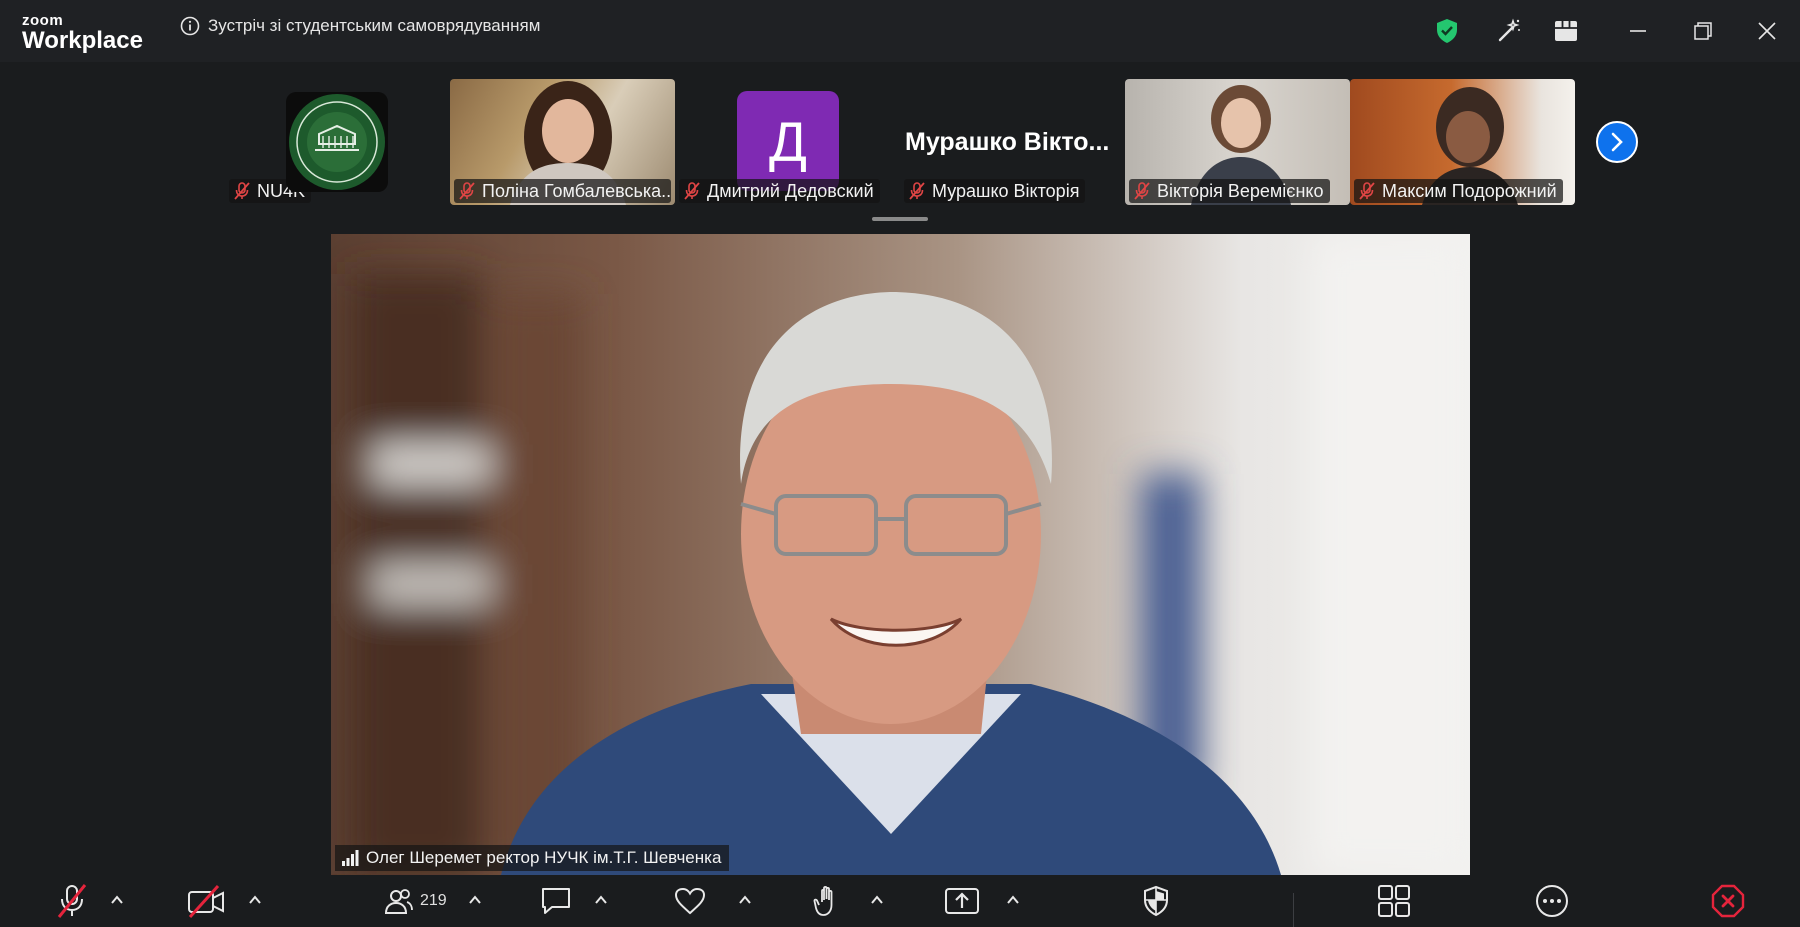 This screenshot has height=927, width=1800. I want to click on toolbar-divider, so click(1293, 910).